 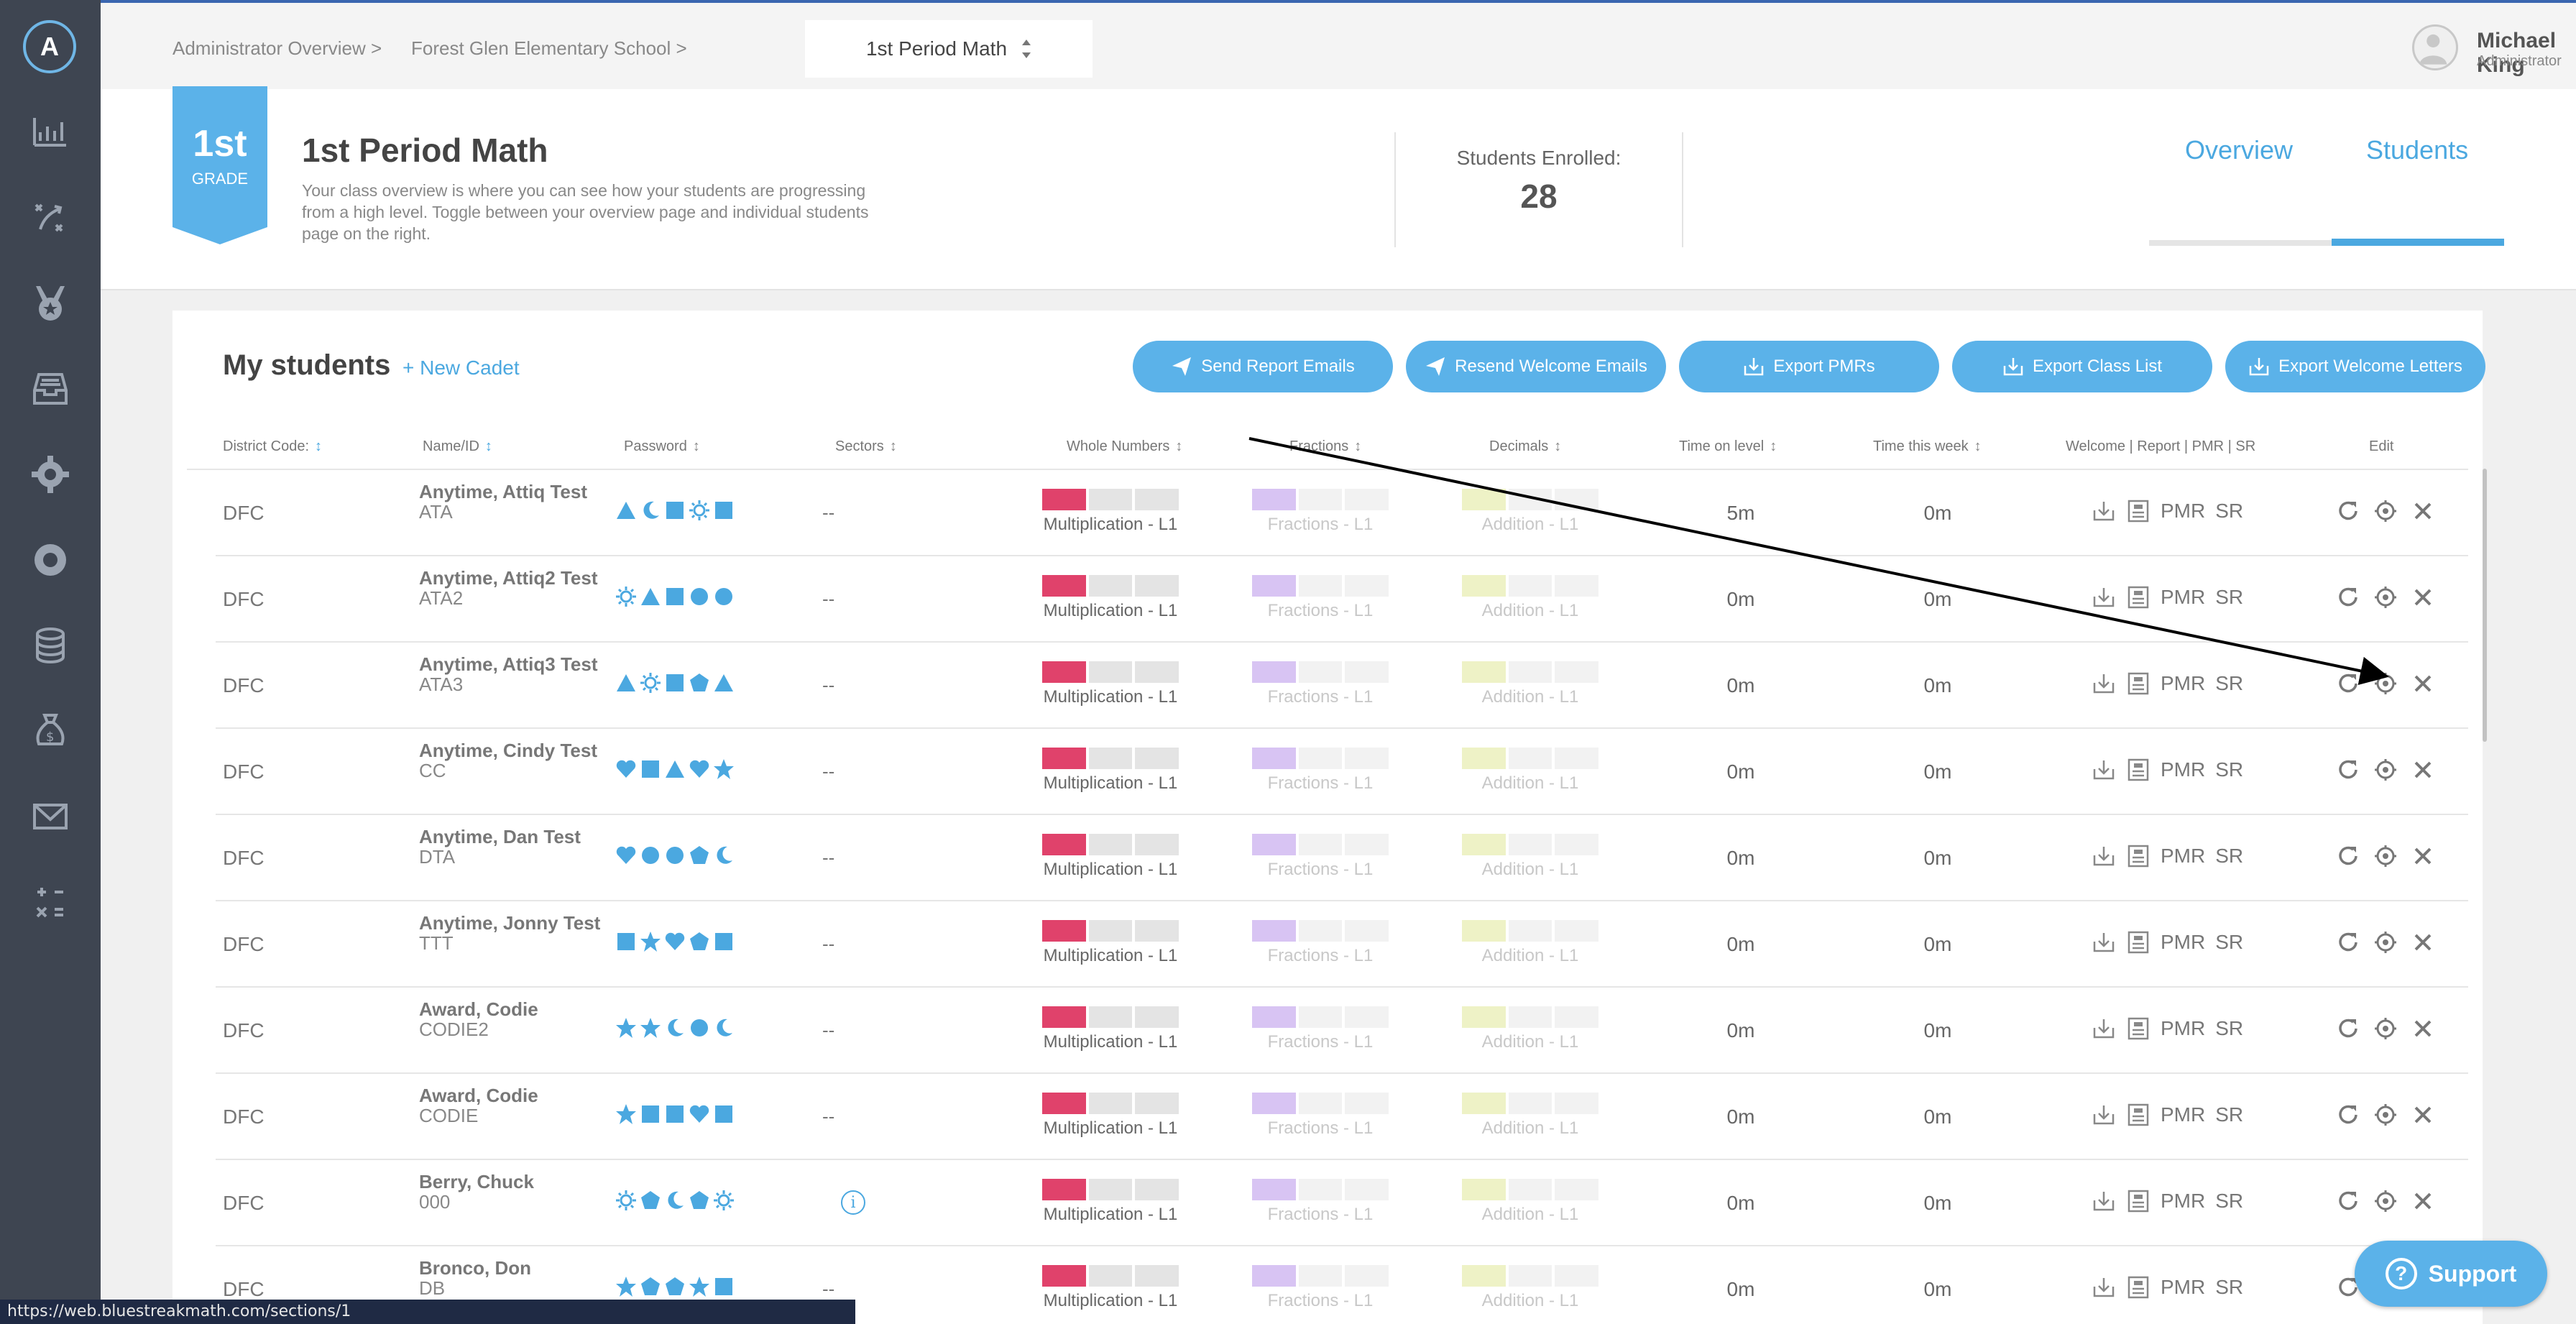 What do you see at coordinates (2451, 1274) in the screenshot?
I see `support-button: ? Support` at bounding box center [2451, 1274].